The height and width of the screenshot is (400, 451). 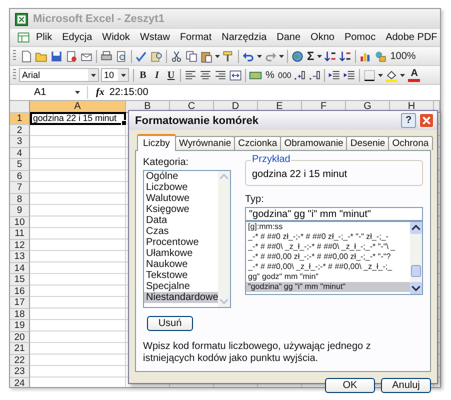 What do you see at coordinates (141, 56) in the screenshot?
I see `checkmark-icon` at bounding box center [141, 56].